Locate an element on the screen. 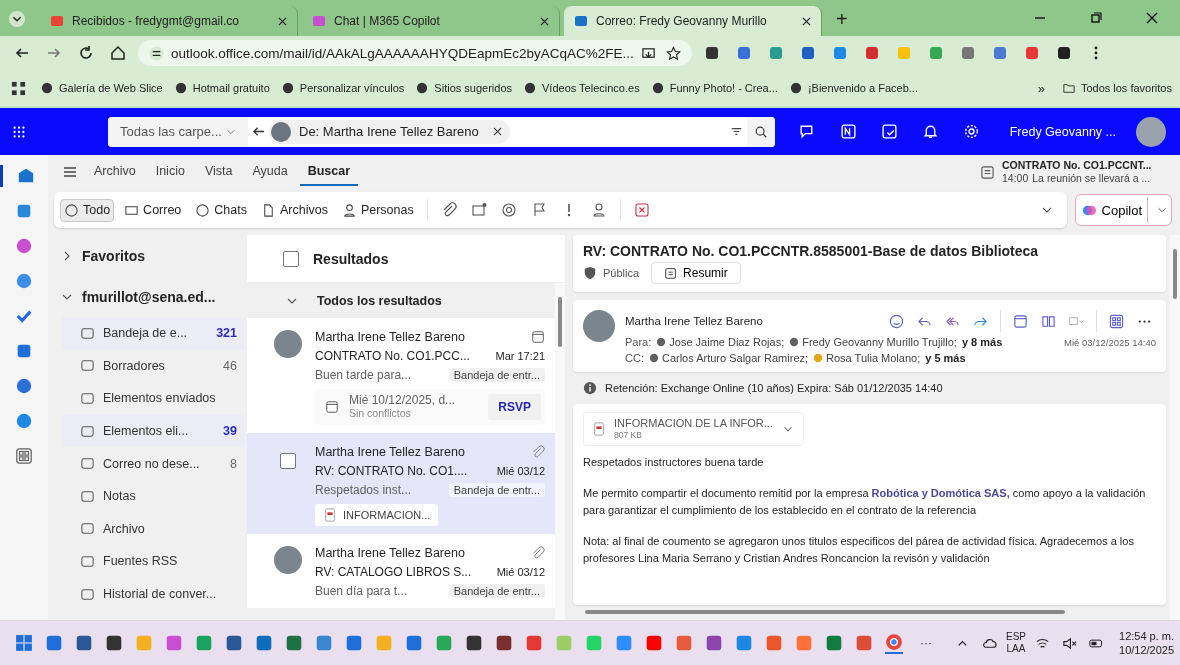 The height and width of the screenshot is (665, 1180). new-tab-button: + is located at coordinates (842, 19).